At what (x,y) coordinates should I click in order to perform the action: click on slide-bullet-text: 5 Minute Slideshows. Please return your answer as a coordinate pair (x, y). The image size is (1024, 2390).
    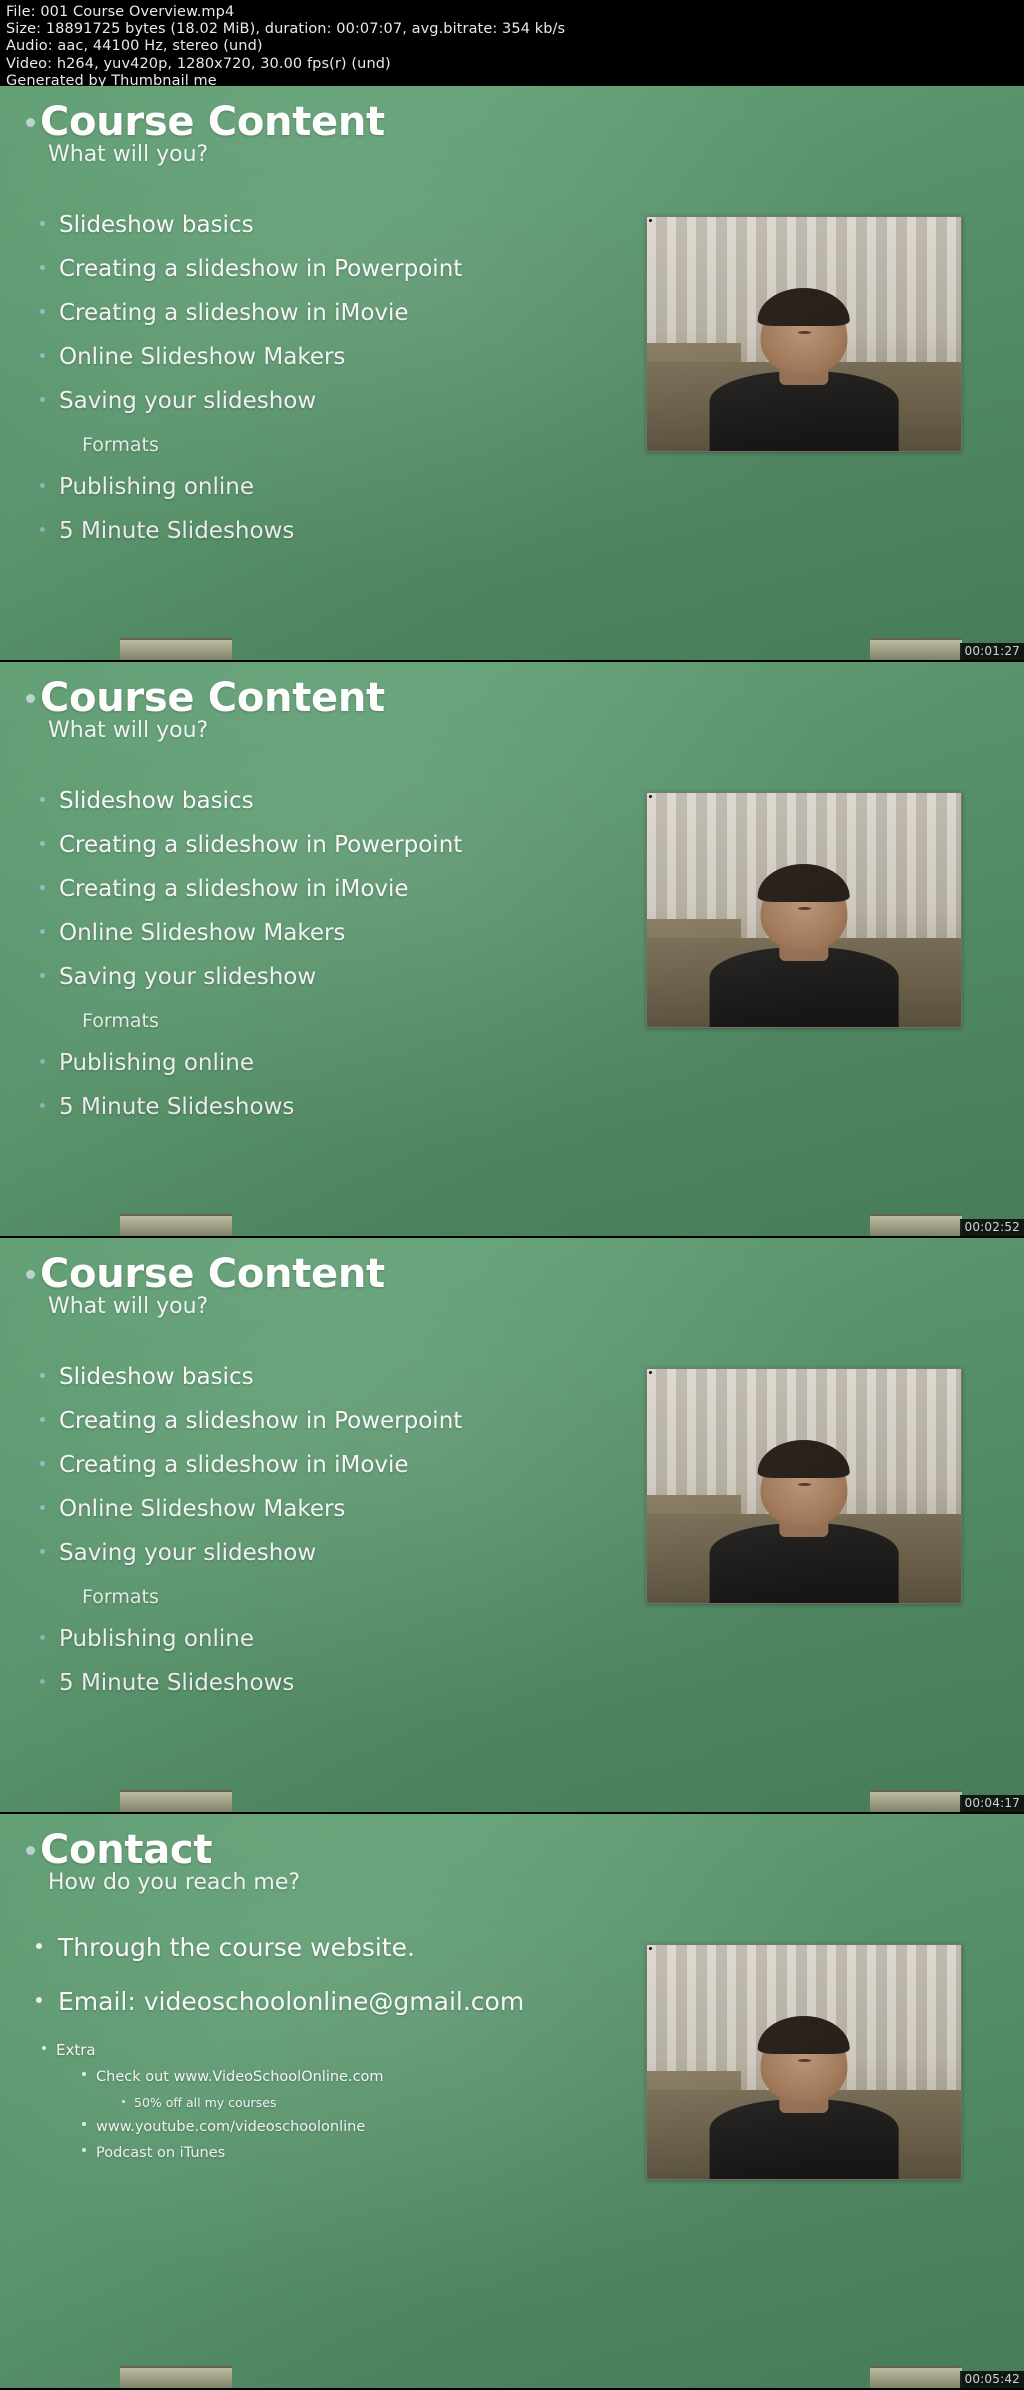
    Looking at the image, I should click on (176, 1107).